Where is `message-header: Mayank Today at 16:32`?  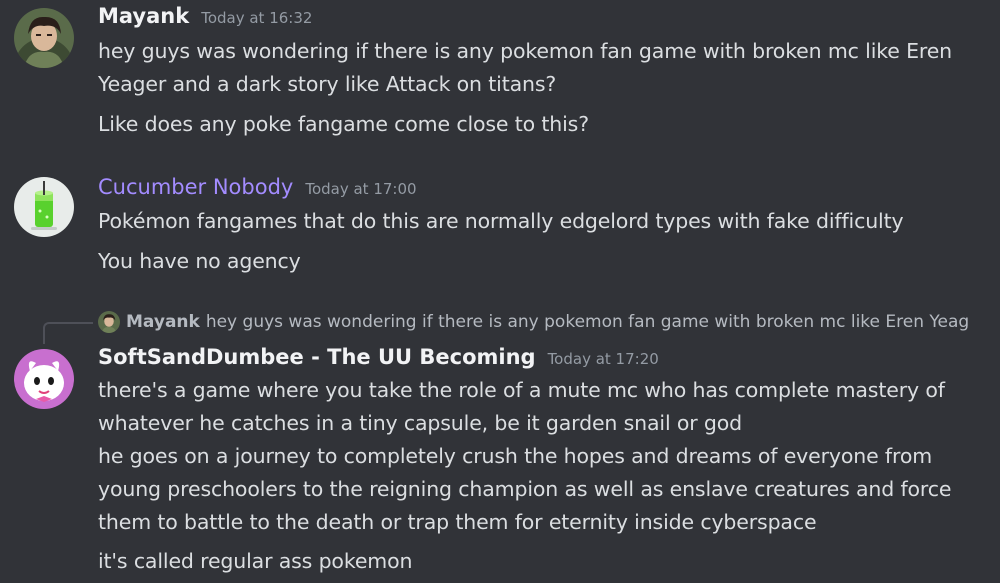
message-header: Mayank Today at 16:32 is located at coordinates (205, 16).